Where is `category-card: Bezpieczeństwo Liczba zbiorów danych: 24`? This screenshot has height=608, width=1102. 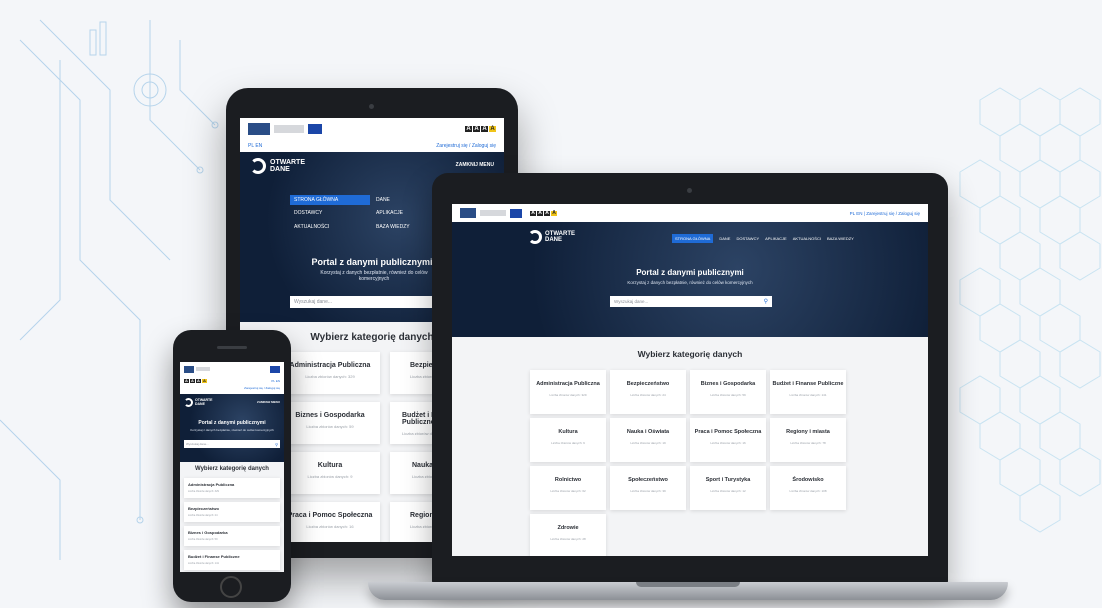
category-card: Bezpieczeństwo Liczba zbiorów danych: 24 is located at coordinates (648, 392).